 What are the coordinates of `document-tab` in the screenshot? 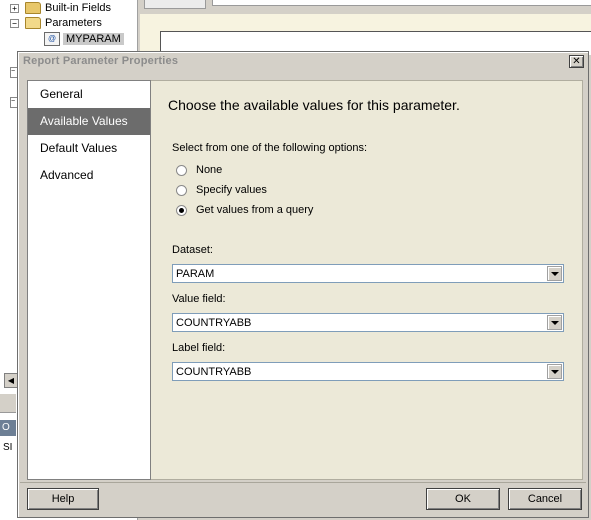 It's located at (175, 4).